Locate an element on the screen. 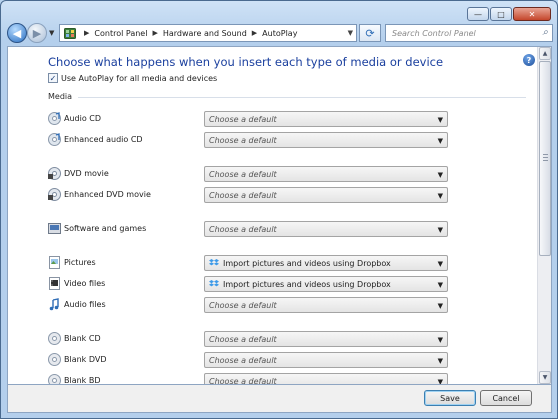  media-row-enhanced-dvd-movie: Enhanced DVD movie Choose a default ▼ is located at coordinates (248, 195).